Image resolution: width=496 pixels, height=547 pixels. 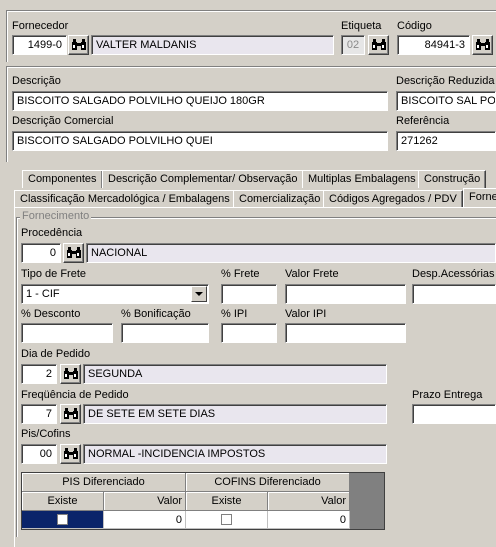 What do you see at coordinates (433, 45) in the screenshot?
I see `codigo-field: 84941-3` at bounding box center [433, 45].